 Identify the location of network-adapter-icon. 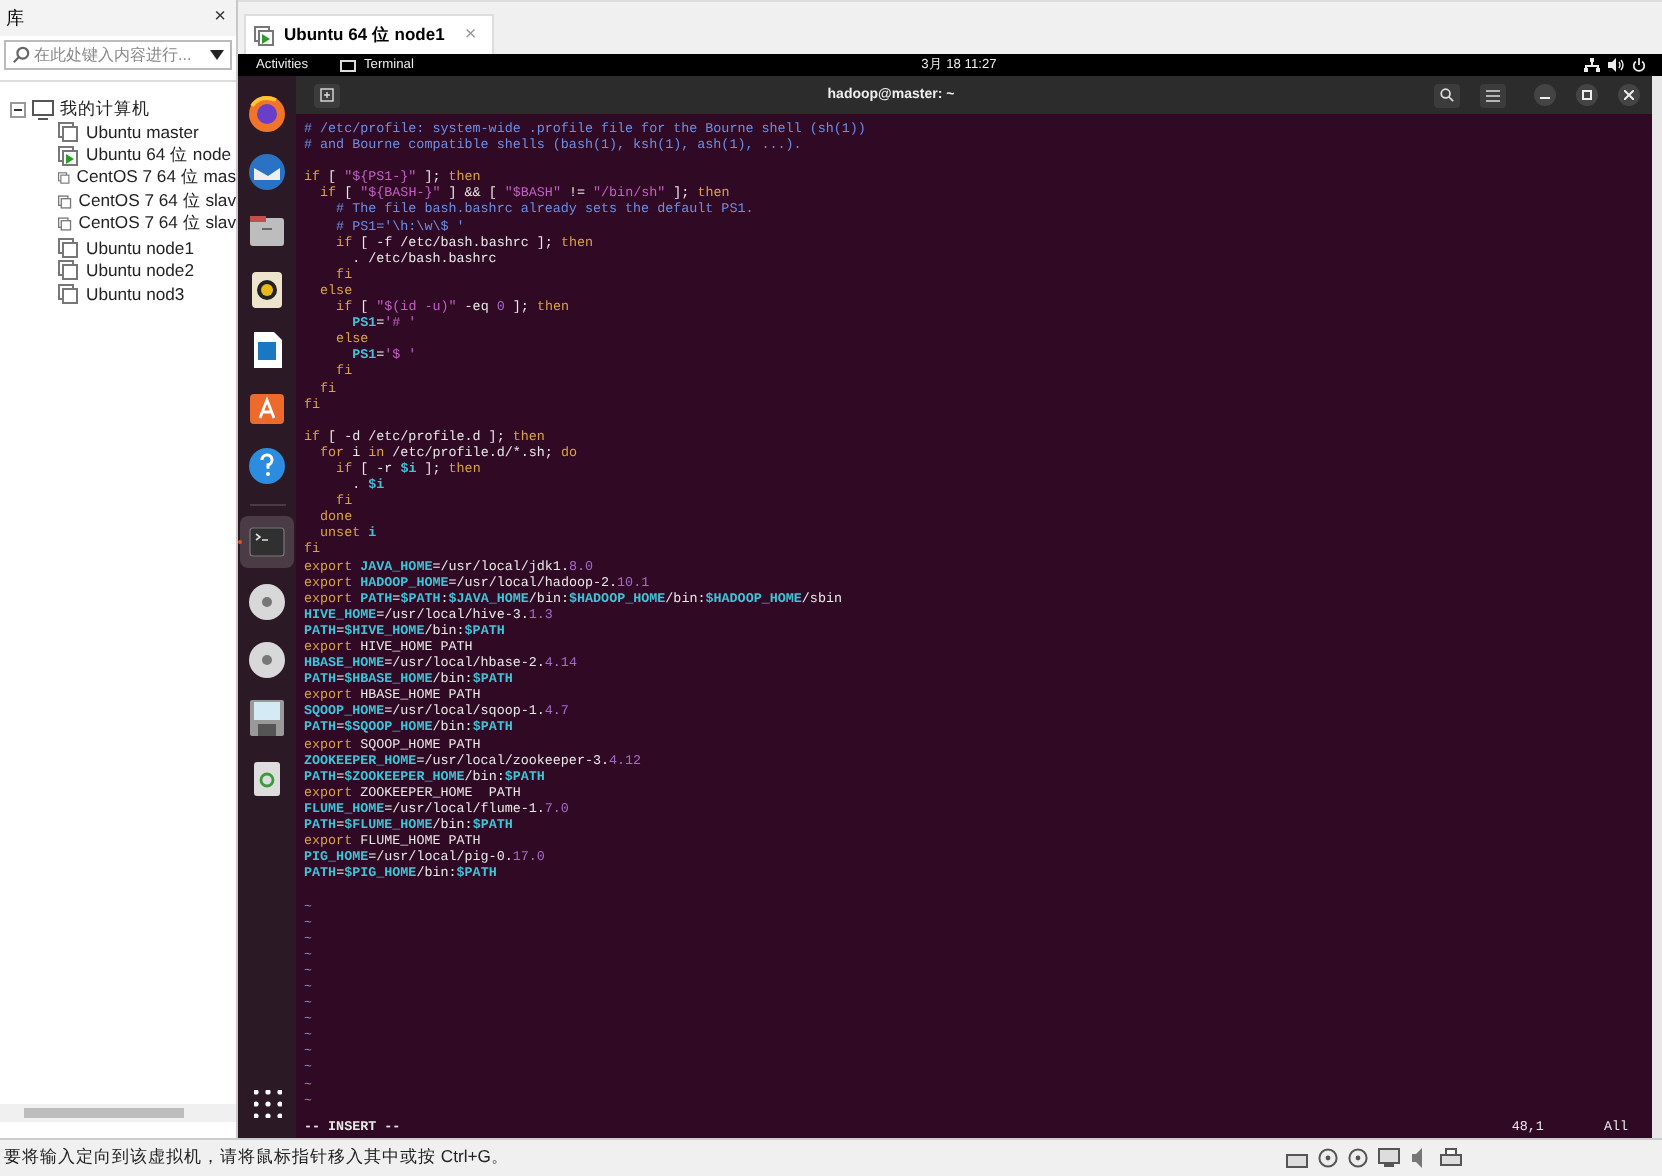
(1389, 1158).